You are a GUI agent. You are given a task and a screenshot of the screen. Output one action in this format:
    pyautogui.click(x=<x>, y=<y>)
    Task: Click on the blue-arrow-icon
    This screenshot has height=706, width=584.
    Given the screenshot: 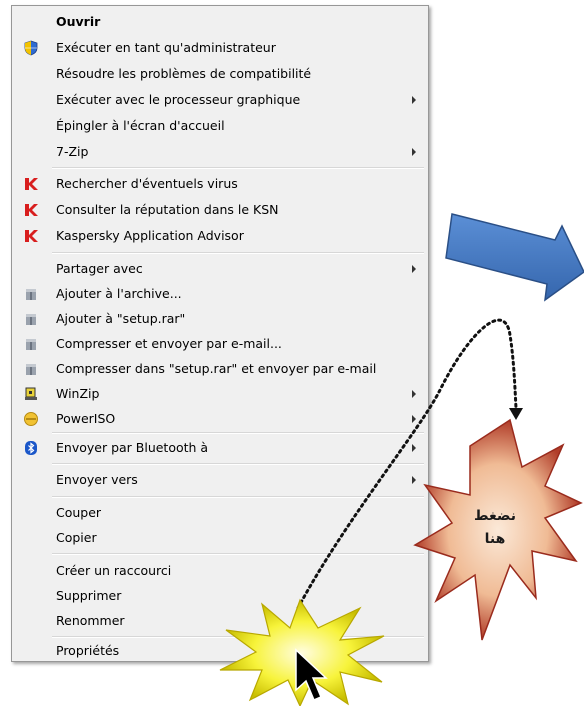 What is the action you would take?
    pyautogui.click(x=514, y=257)
    